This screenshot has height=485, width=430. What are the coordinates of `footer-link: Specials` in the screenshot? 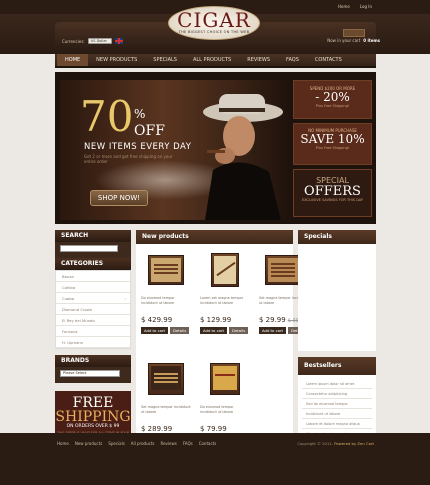 It's located at (116, 443).